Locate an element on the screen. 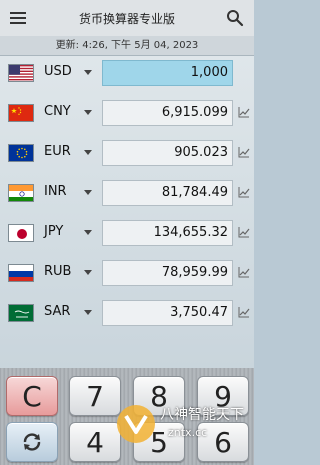 The height and width of the screenshot is (465, 320). currency-amount: 905.023 is located at coordinates (167, 153).